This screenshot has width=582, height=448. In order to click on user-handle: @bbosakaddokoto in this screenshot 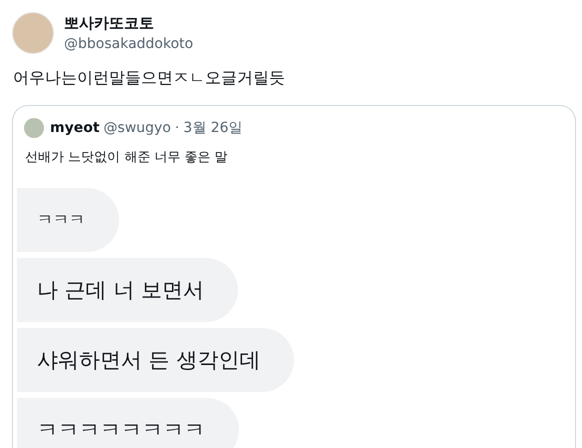, I will do `click(129, 44)`.